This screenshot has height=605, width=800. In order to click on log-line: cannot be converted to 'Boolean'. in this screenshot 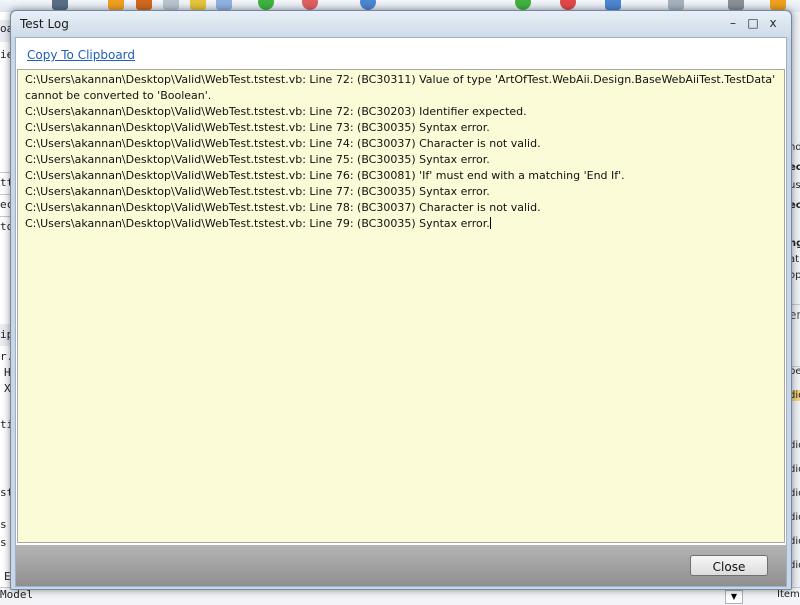, I will do `click(118, 95)`.